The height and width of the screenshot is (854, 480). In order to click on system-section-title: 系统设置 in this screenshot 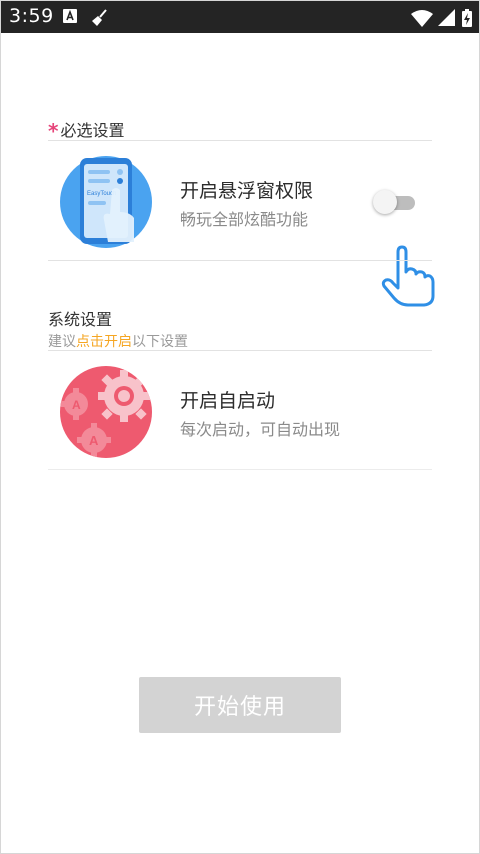, I will do `click(80, 319)`.